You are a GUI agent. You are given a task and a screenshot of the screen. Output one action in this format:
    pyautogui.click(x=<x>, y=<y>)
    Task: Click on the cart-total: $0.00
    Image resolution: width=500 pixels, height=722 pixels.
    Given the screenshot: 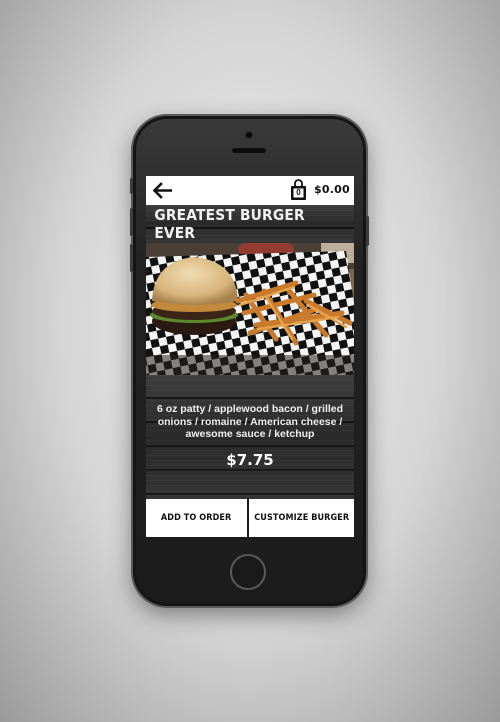 What is the action you would take?
    pyautogui.click(x=332, y=189)
    